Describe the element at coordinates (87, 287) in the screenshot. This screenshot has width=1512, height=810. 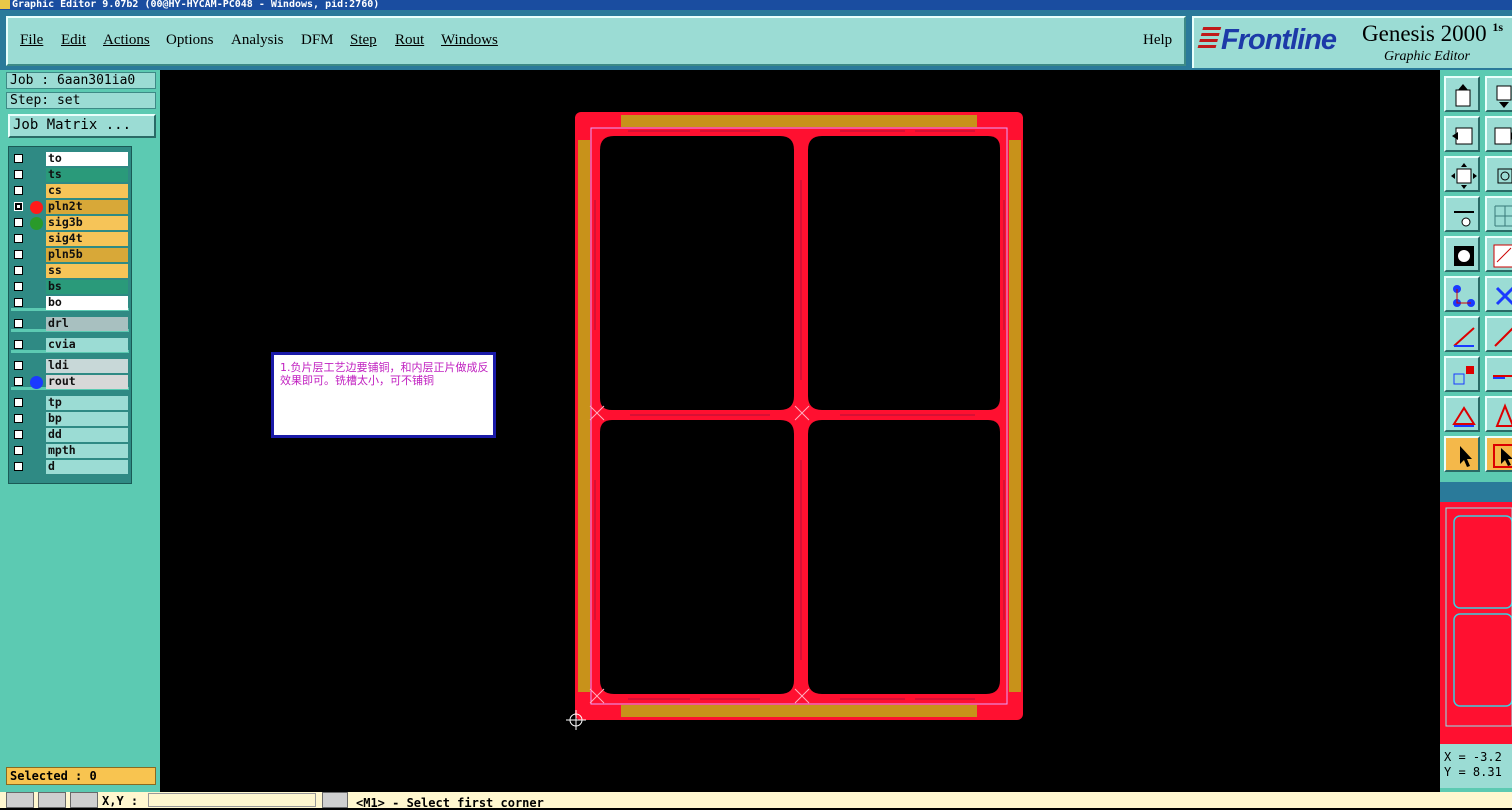
I see `layer-name: bs` at that location.